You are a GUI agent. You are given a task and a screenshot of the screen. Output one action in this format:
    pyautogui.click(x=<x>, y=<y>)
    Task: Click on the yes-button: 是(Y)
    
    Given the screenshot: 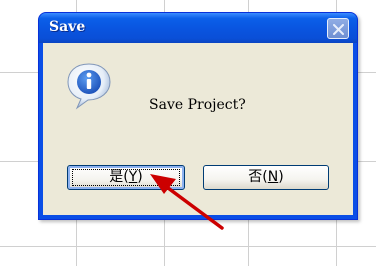 What is the action you would take?
    pyautogui.click(x=126, y=177)
    